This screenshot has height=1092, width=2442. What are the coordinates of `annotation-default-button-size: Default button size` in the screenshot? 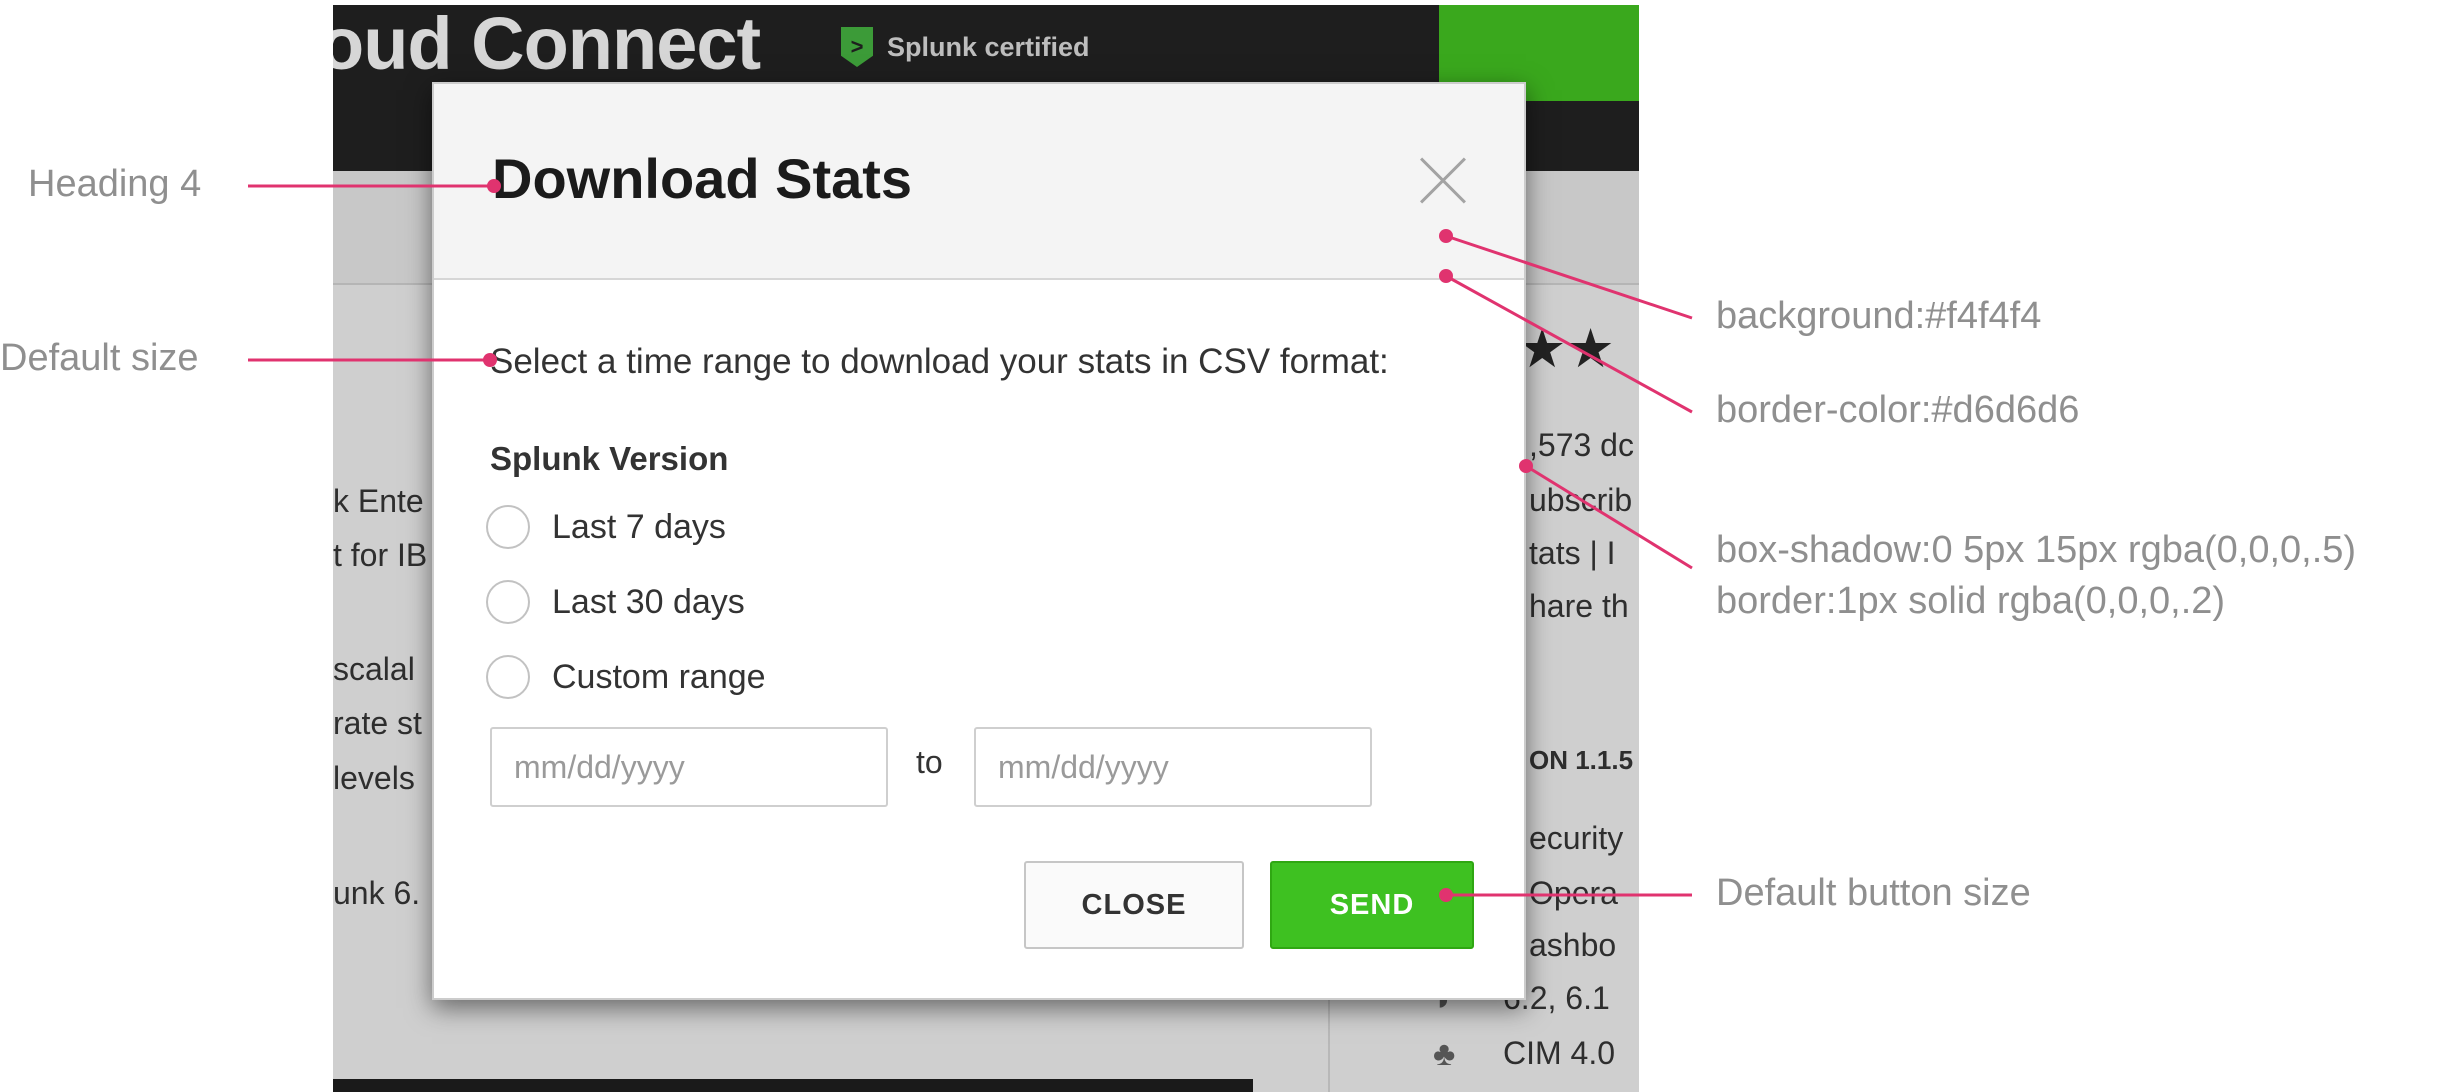 It's located at (1873, 893).